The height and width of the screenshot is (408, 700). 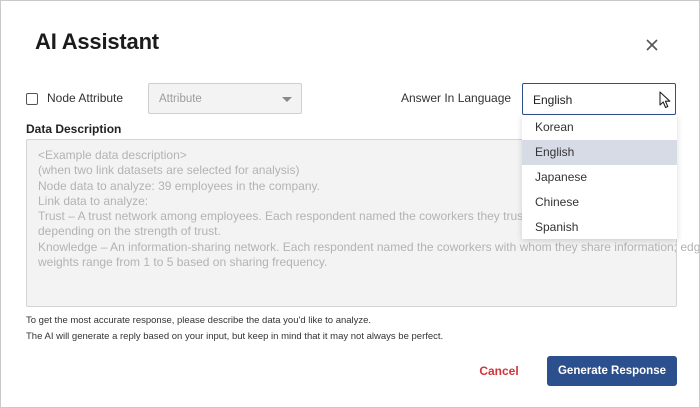 What do you see at coordinates (553, 100) in the screenshot?
I see `answer-language-value: English` at bounding box center [553, 100].